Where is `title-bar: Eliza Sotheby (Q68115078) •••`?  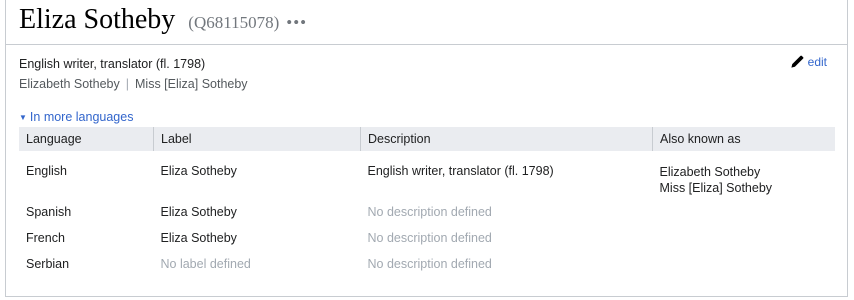
title-bar: Eliza Sotheby (Q68115078) ••• is located at coordinates (426, 22).